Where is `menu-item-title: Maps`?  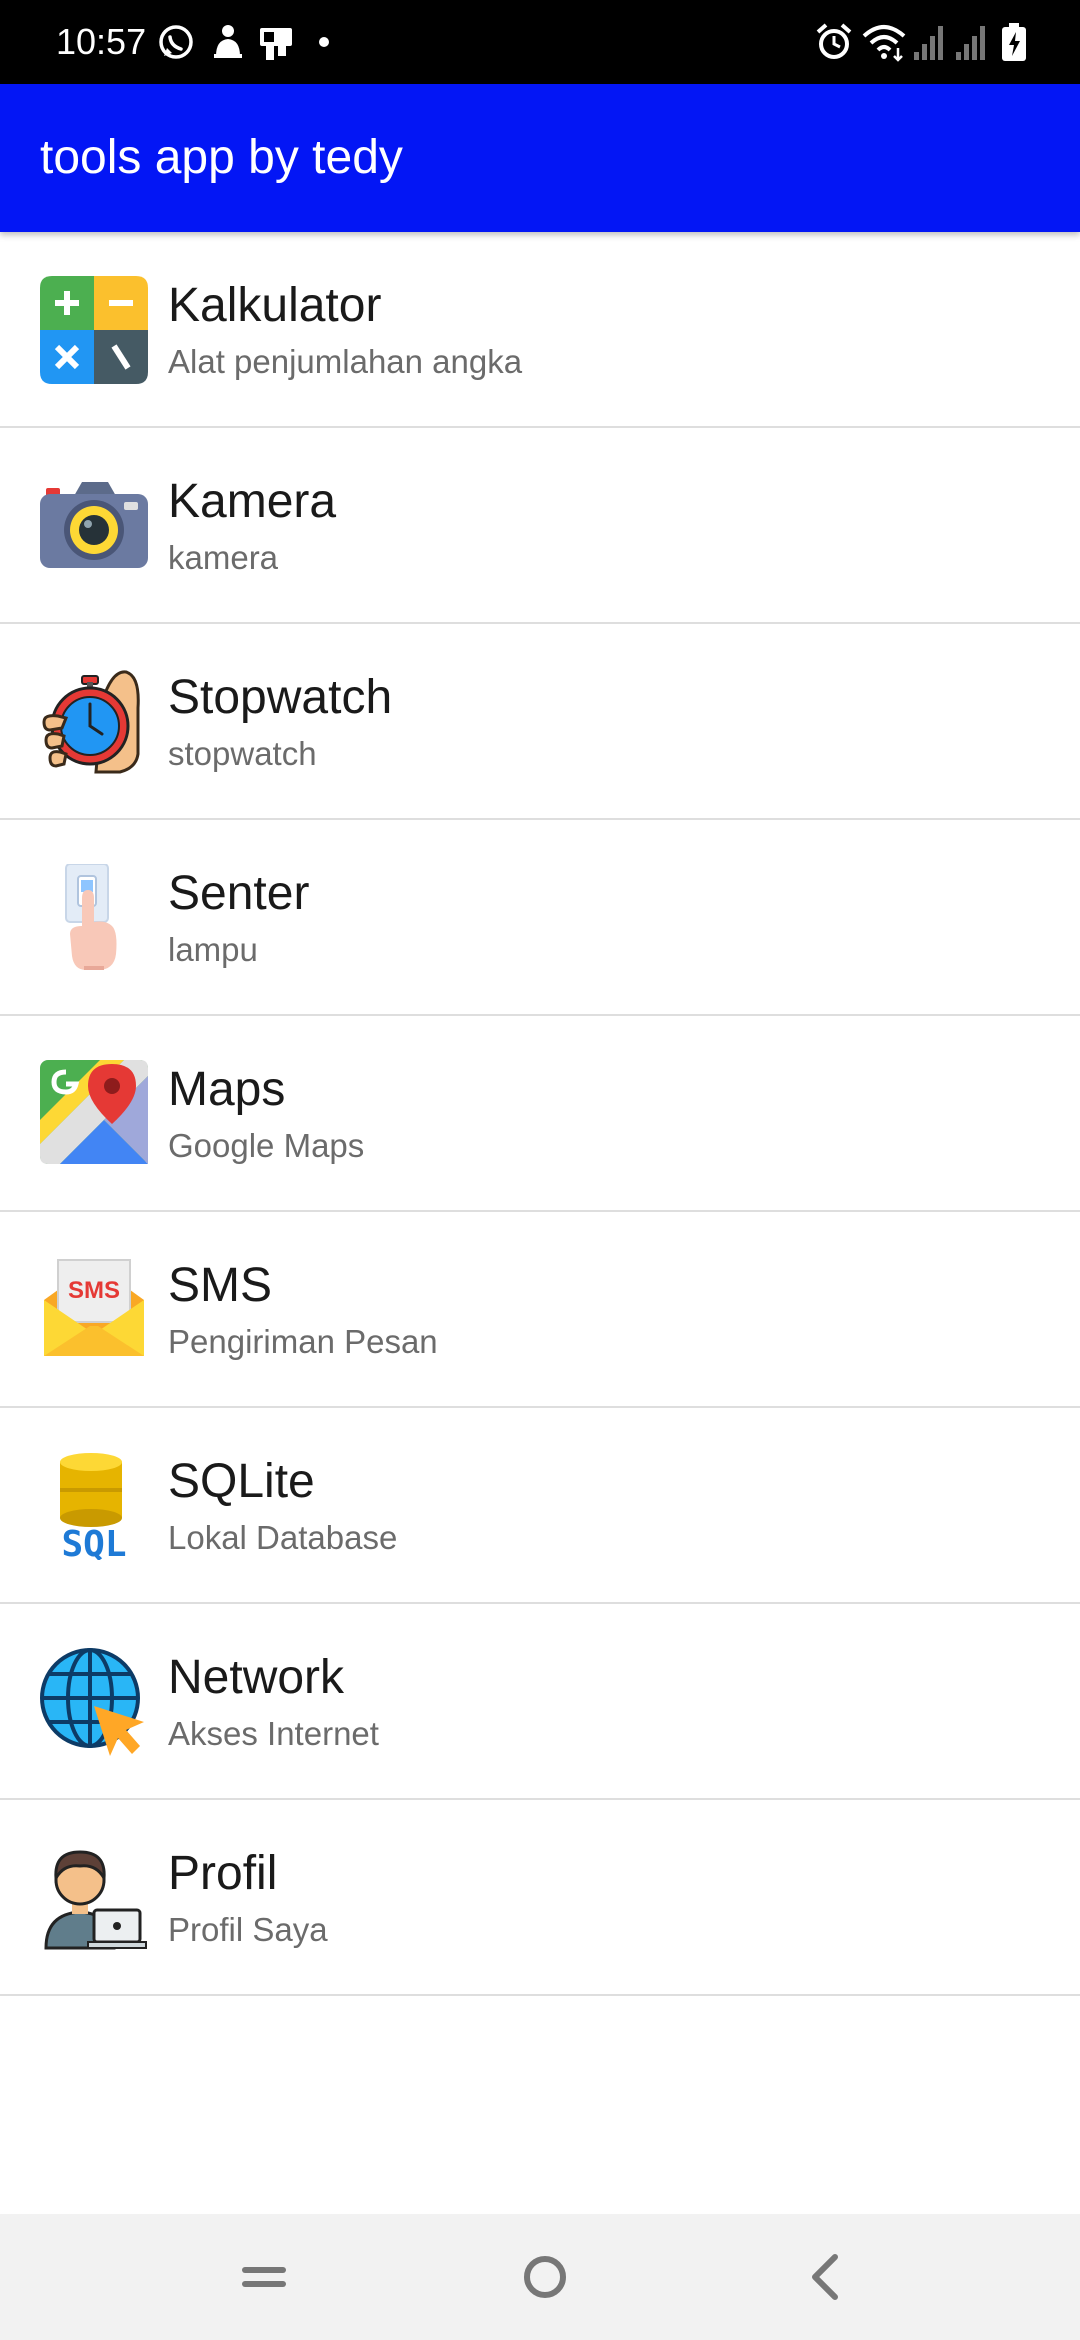
menu-item-title: Maps is located at coordinates (227, 1089).